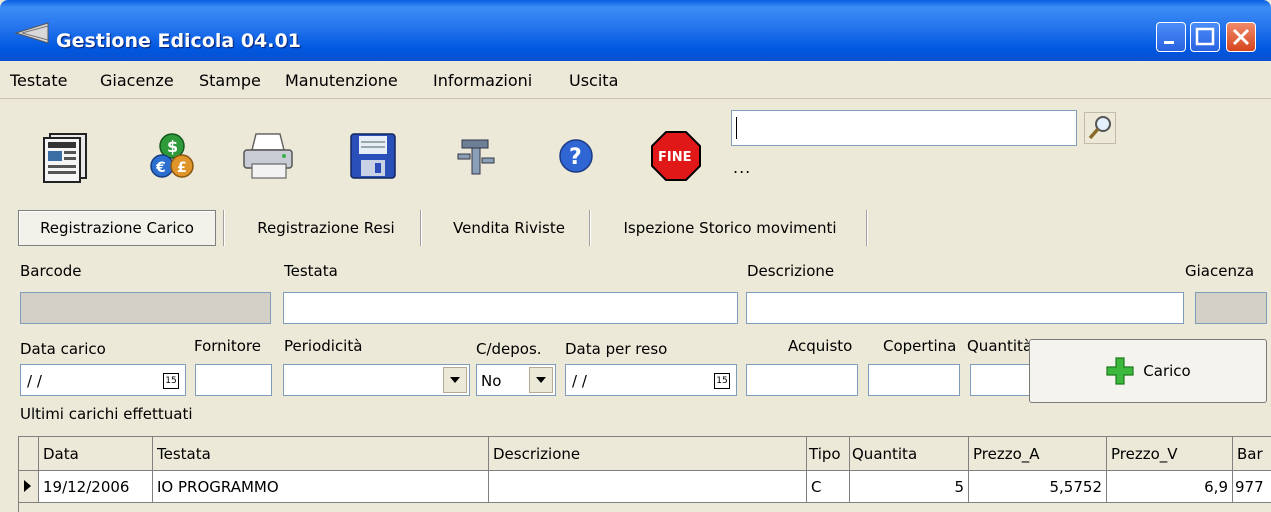 The height and width of the screenshot is (512, 1271). I want to click on cdepos-value: No, so click(491, 381).